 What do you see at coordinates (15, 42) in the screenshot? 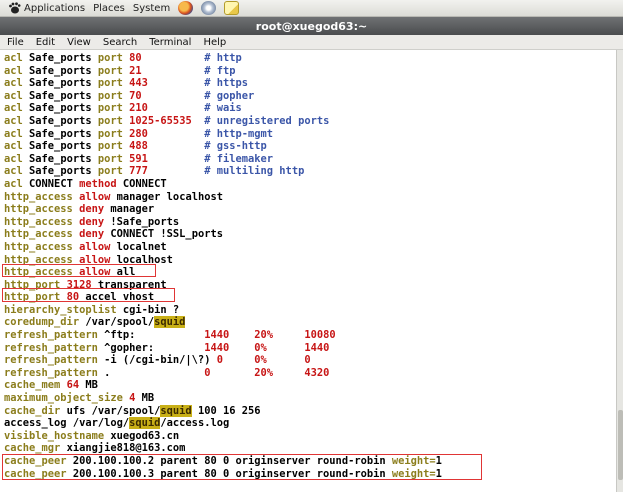
I see `menu-file: File` at bounding box center [15, 42].